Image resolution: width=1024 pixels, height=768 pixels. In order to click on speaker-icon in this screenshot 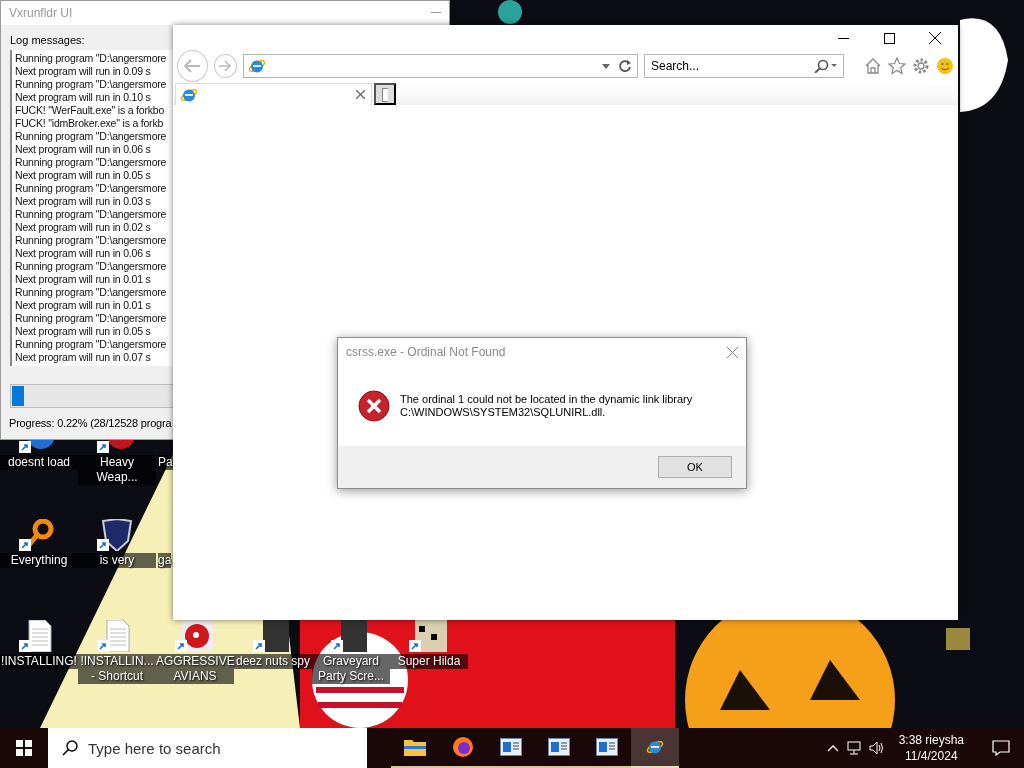, I will do `click(876, 748)`.